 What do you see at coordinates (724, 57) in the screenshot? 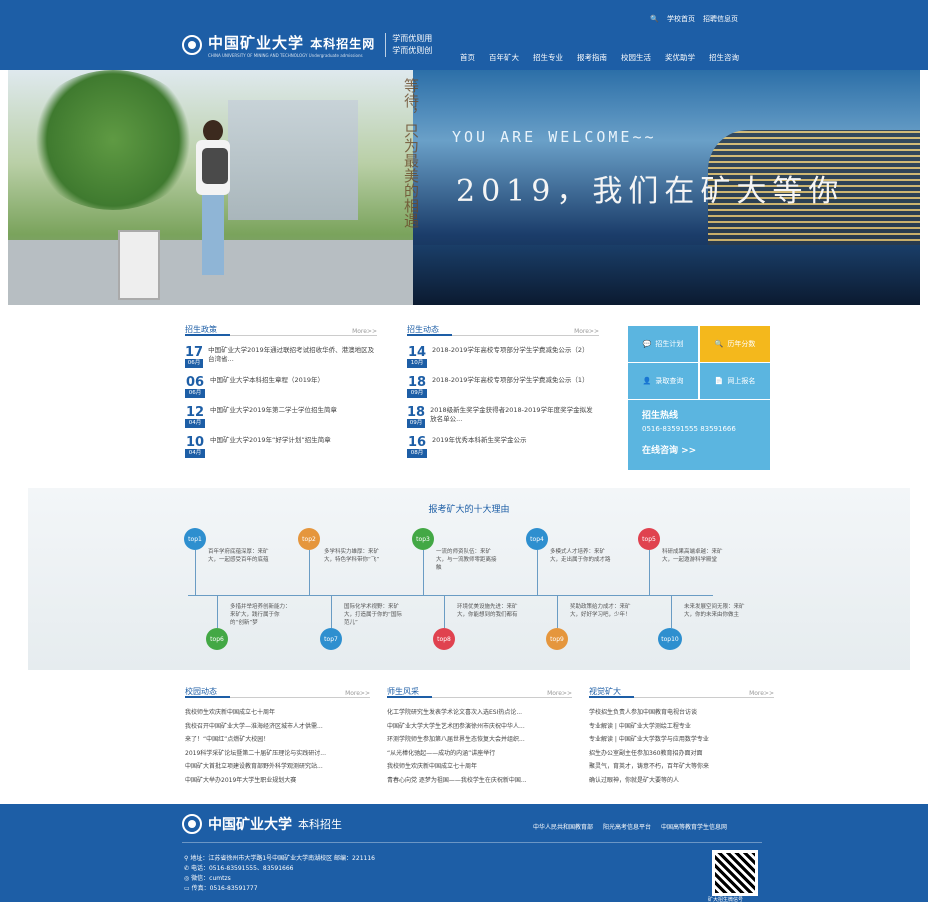
I see `nav-consult: 招生咨询` at bounding box center [724, 57].